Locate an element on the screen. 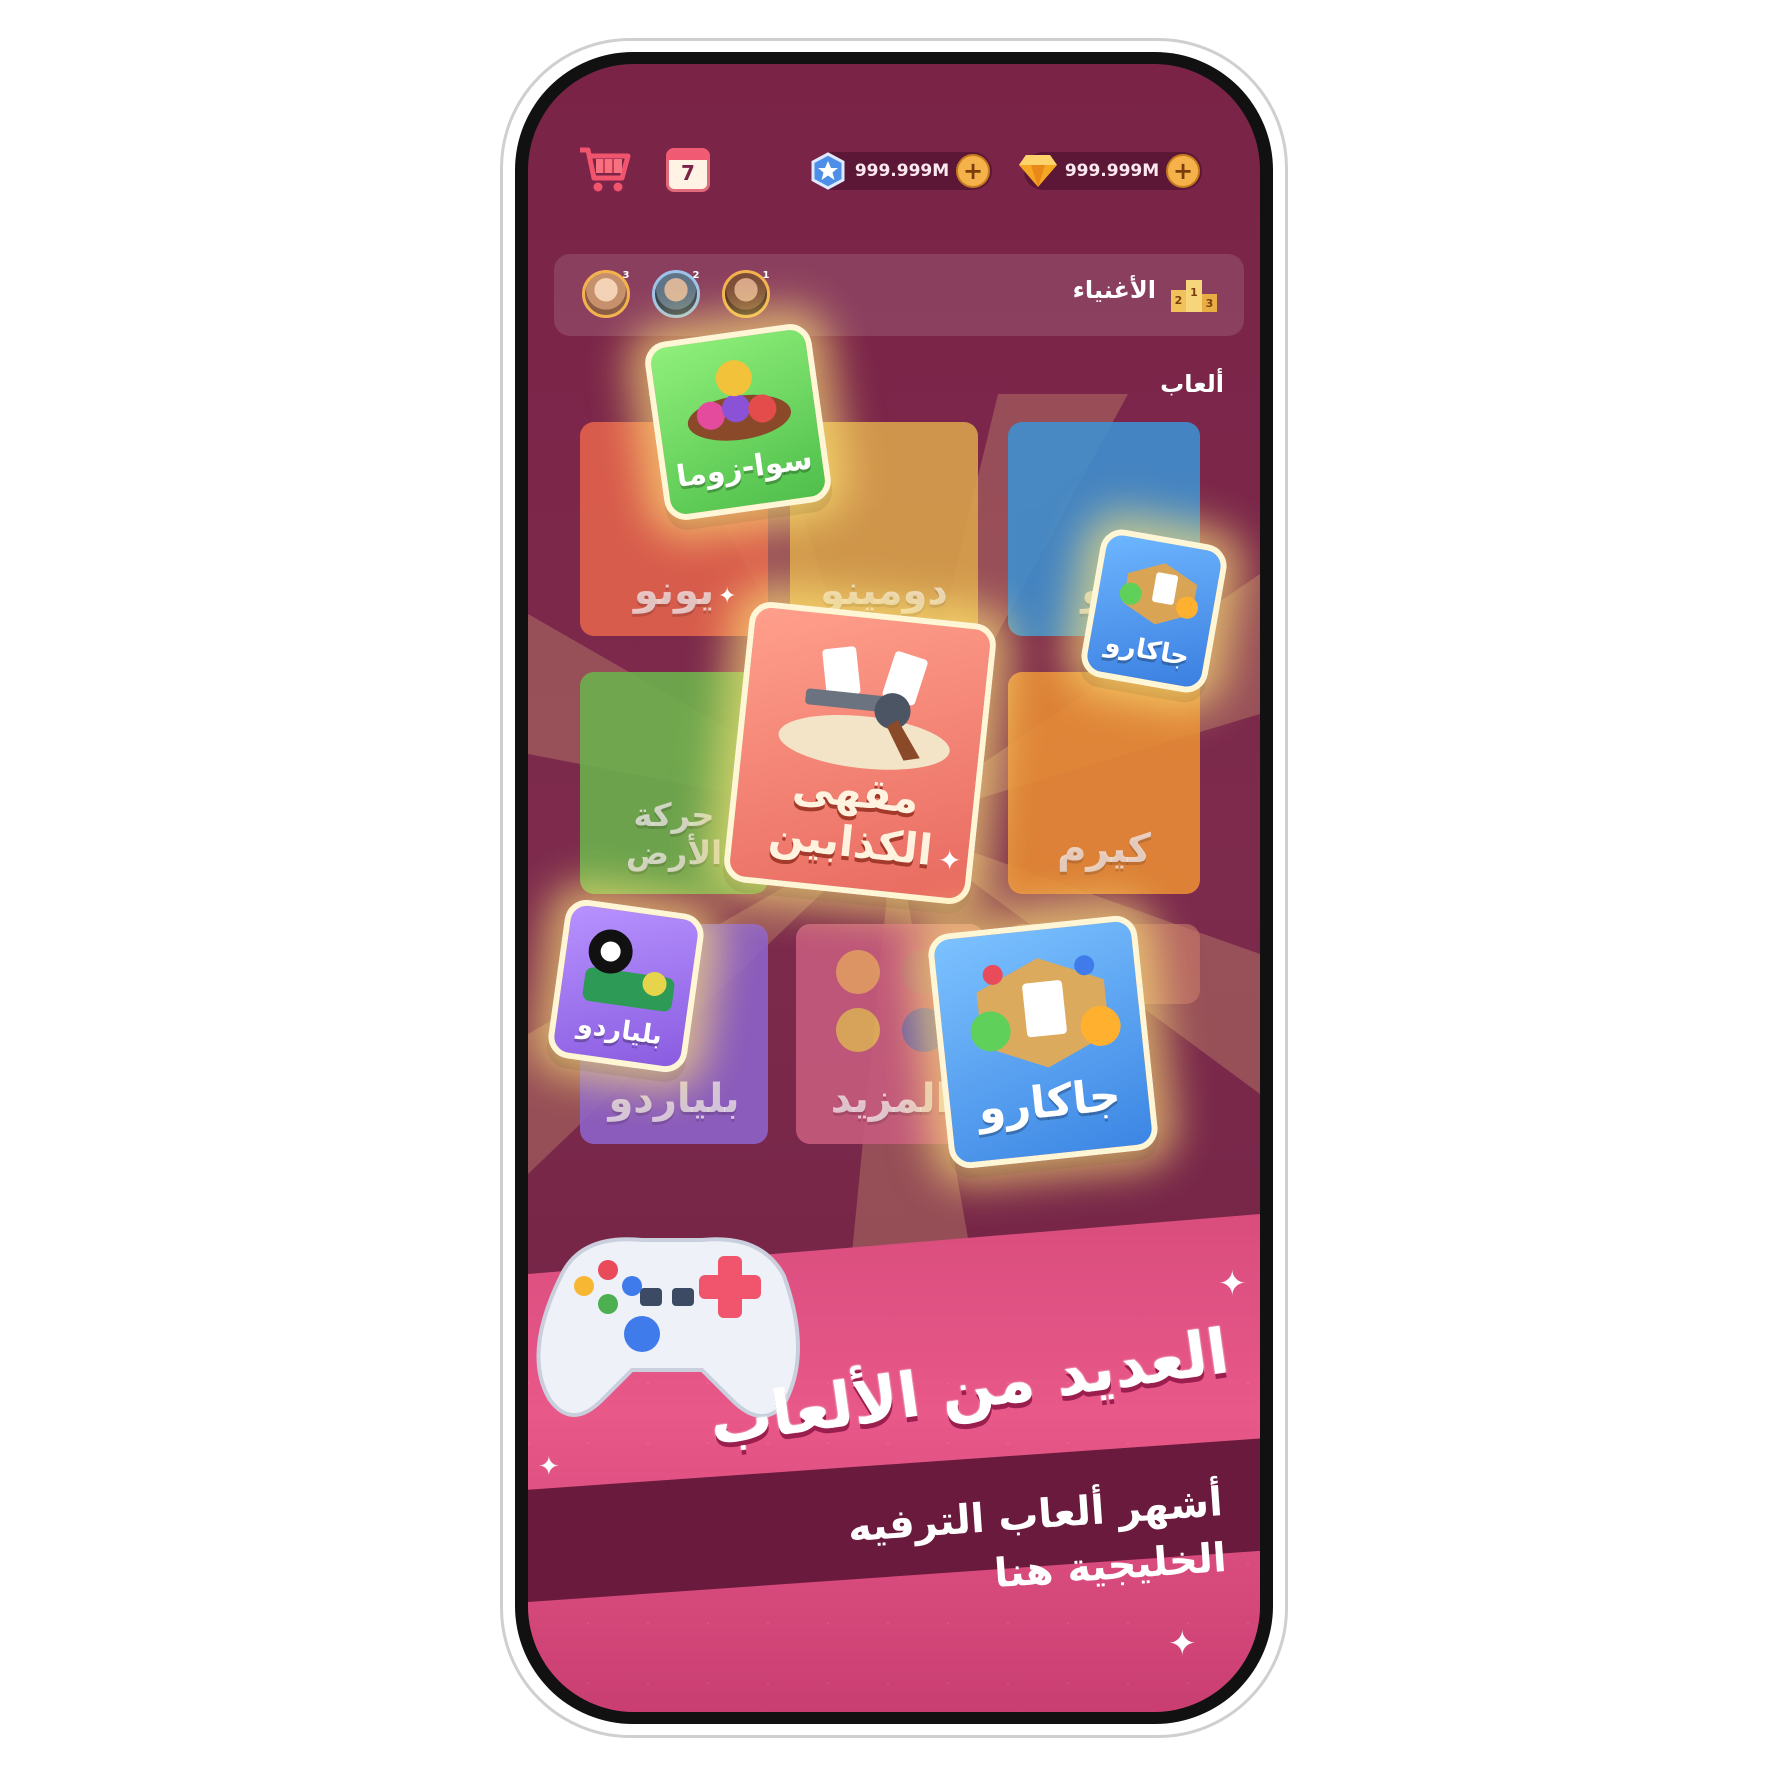  featured-game-zuma: سوا-زوما is located at coordinates (738, 422).